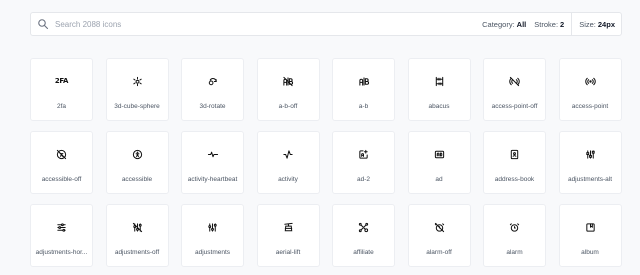  I want to click on icon-tile: 3d-rotate, so click(212, 89).